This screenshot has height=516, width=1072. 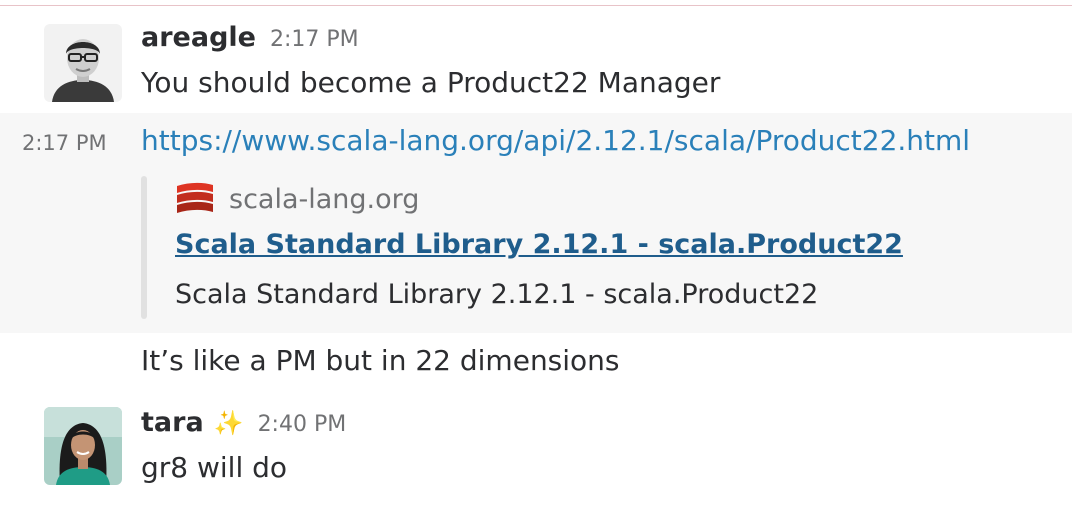 I want to click on message-header: areagle 2:17 PM, so click(x=250, y=37).